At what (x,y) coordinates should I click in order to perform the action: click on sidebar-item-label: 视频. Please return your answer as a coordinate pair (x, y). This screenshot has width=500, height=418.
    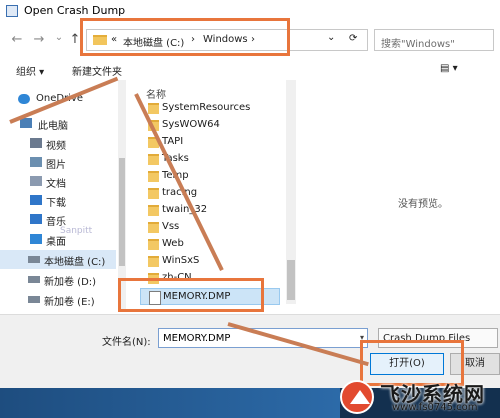
    Looking at the image, I should click on (56, 146).